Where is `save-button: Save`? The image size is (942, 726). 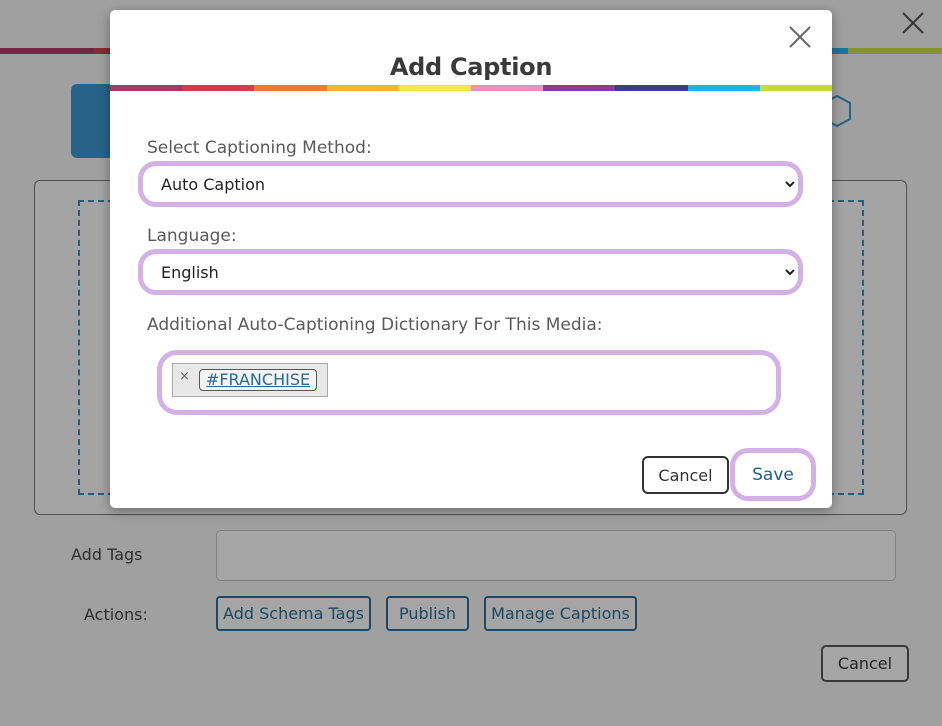 save-button: Save is located at coordinates (773, 474).